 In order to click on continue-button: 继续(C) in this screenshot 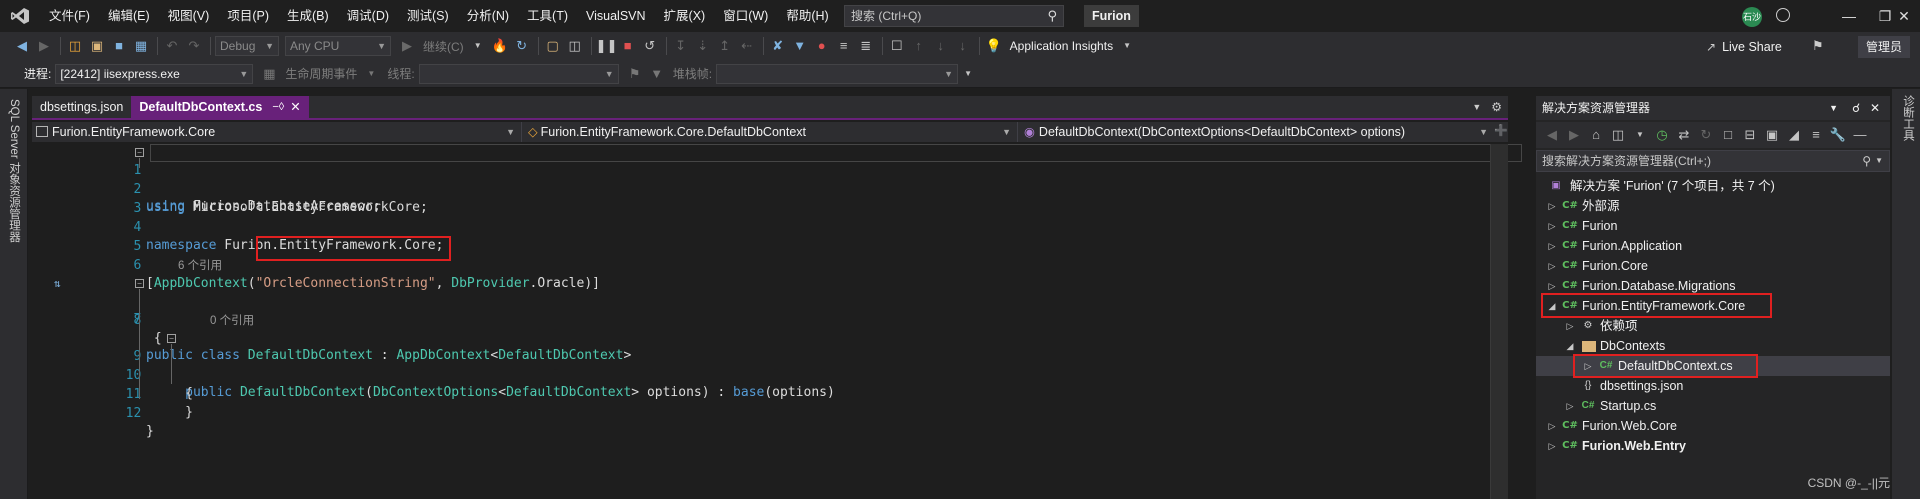, I will do `click(443, 46)`.